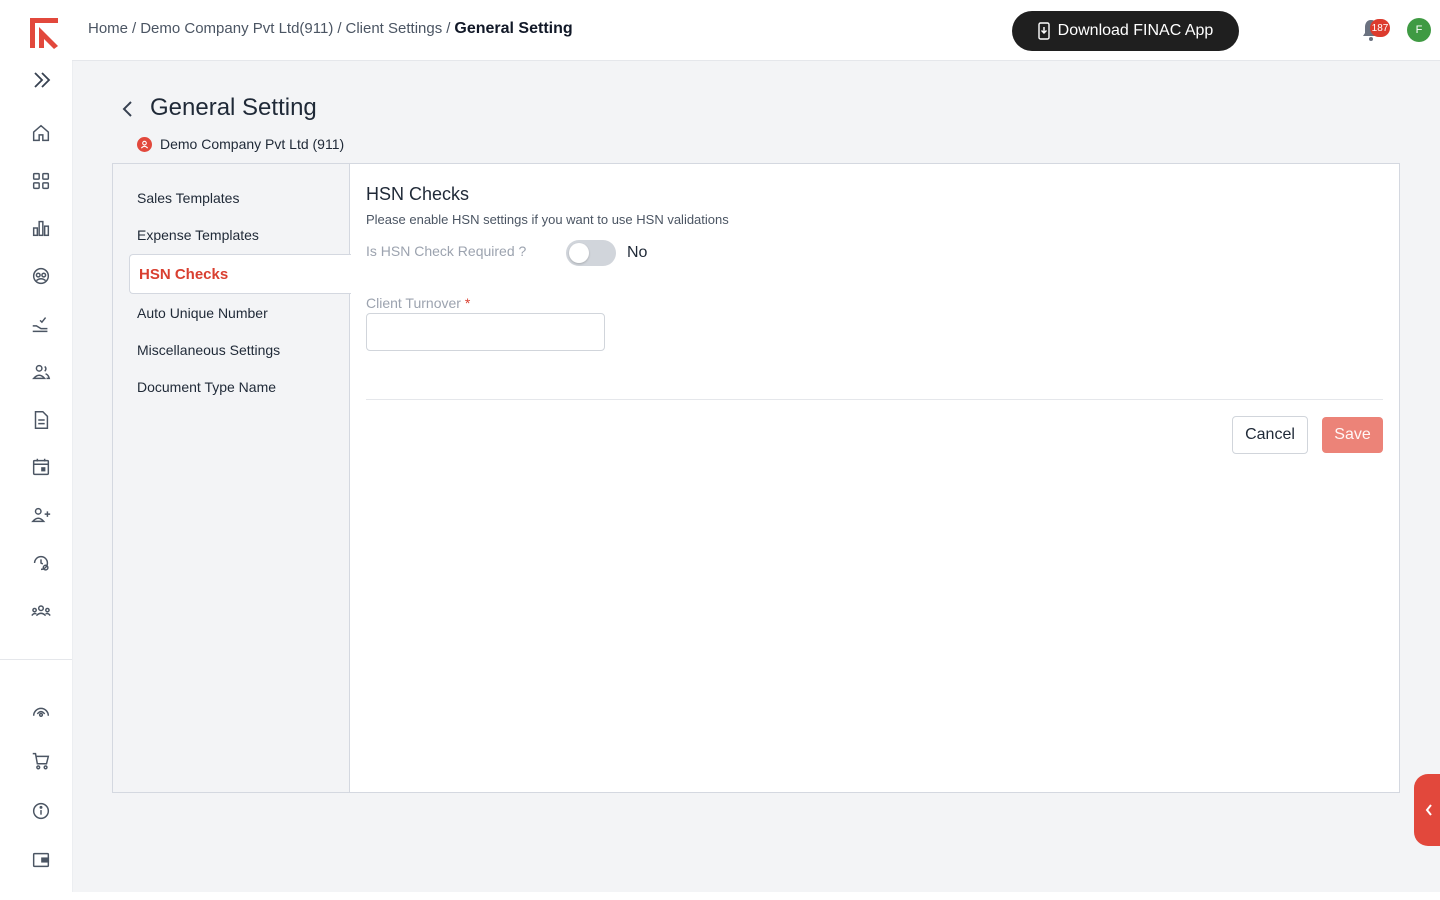 This screenshot has width=1440, height=900. What do you see at coordinates (198, 235) in the screenshot?
I see `menu-item-expense-templates: Expense Templates` at bounding box center [198, 235].